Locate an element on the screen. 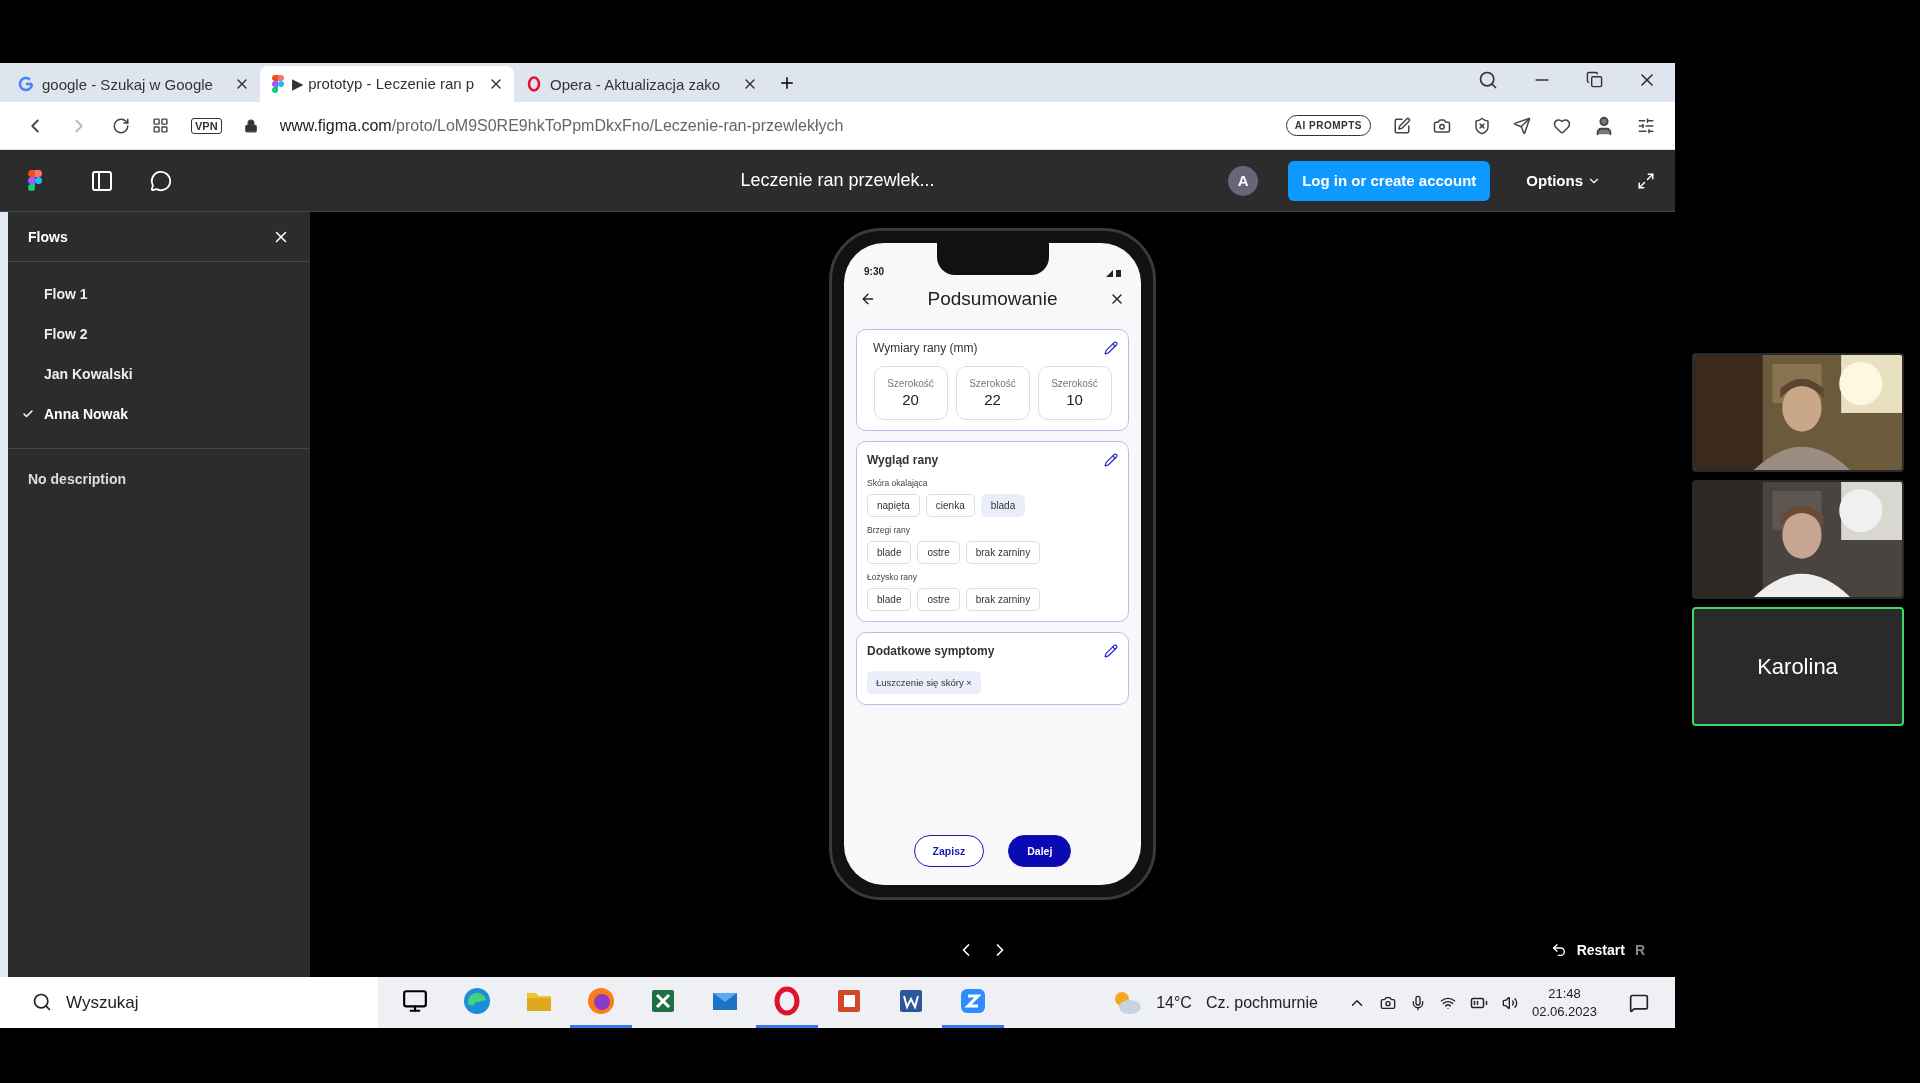  participant-tile: Karolina is located at coordinates (1797, 666).